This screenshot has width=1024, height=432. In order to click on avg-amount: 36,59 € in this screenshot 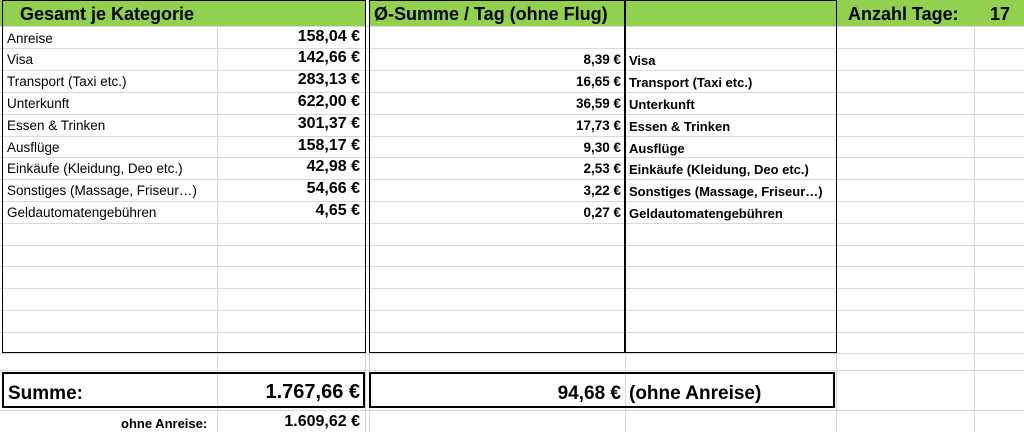, I will do `click(598, 103)`.